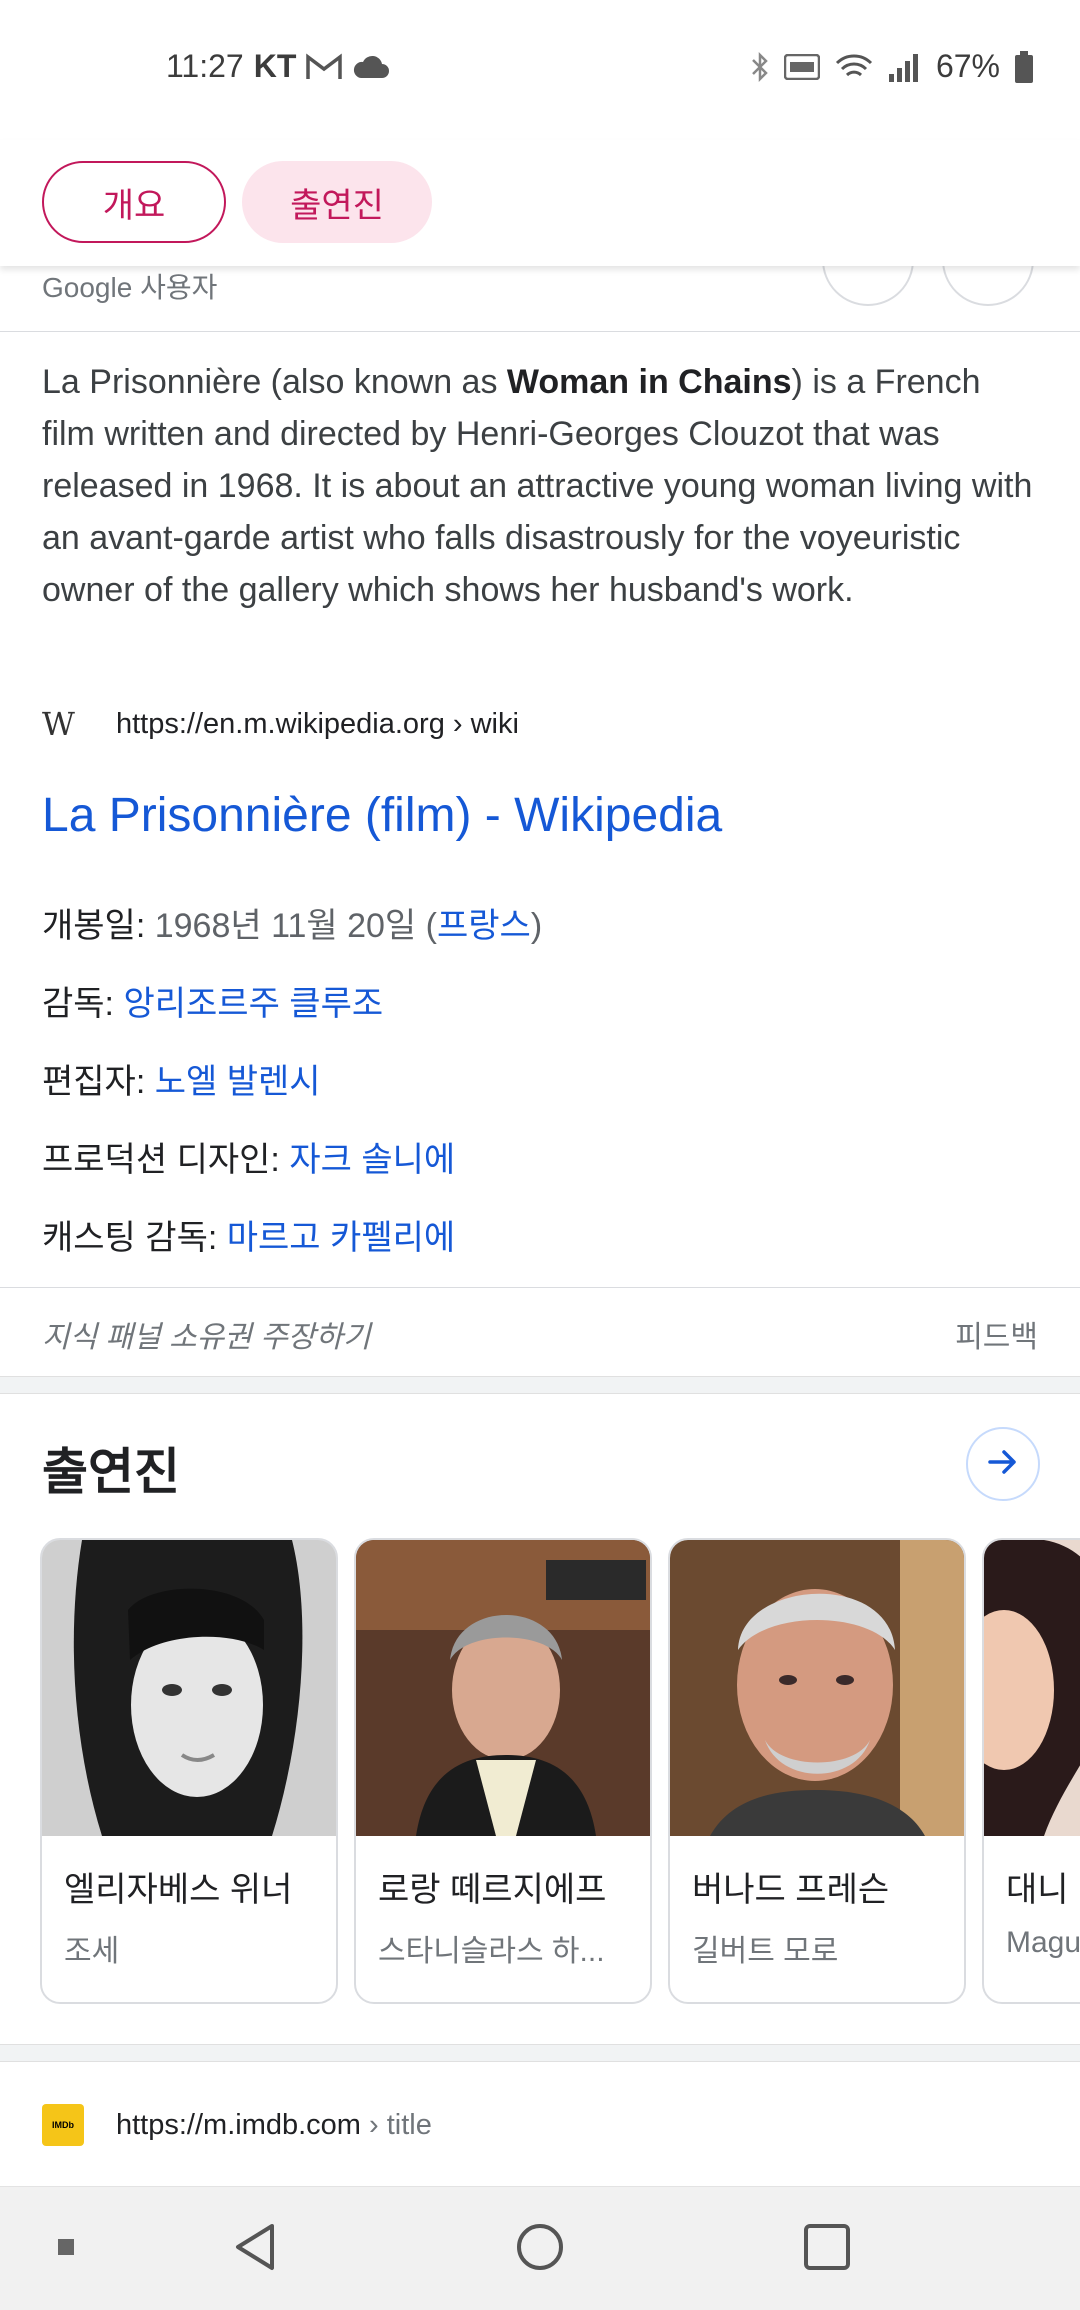 The height and width of the screenshot is (2310, 1080). I want to click on cast-card: 대니 Magu, so click(1031, 1771).